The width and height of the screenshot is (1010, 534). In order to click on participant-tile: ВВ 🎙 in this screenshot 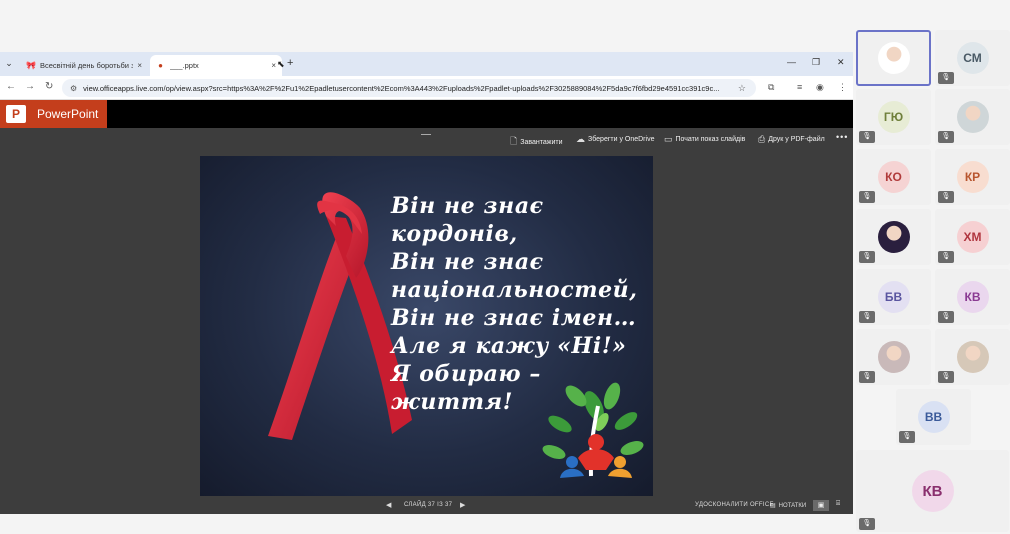, I will do `click(933, 417)`.